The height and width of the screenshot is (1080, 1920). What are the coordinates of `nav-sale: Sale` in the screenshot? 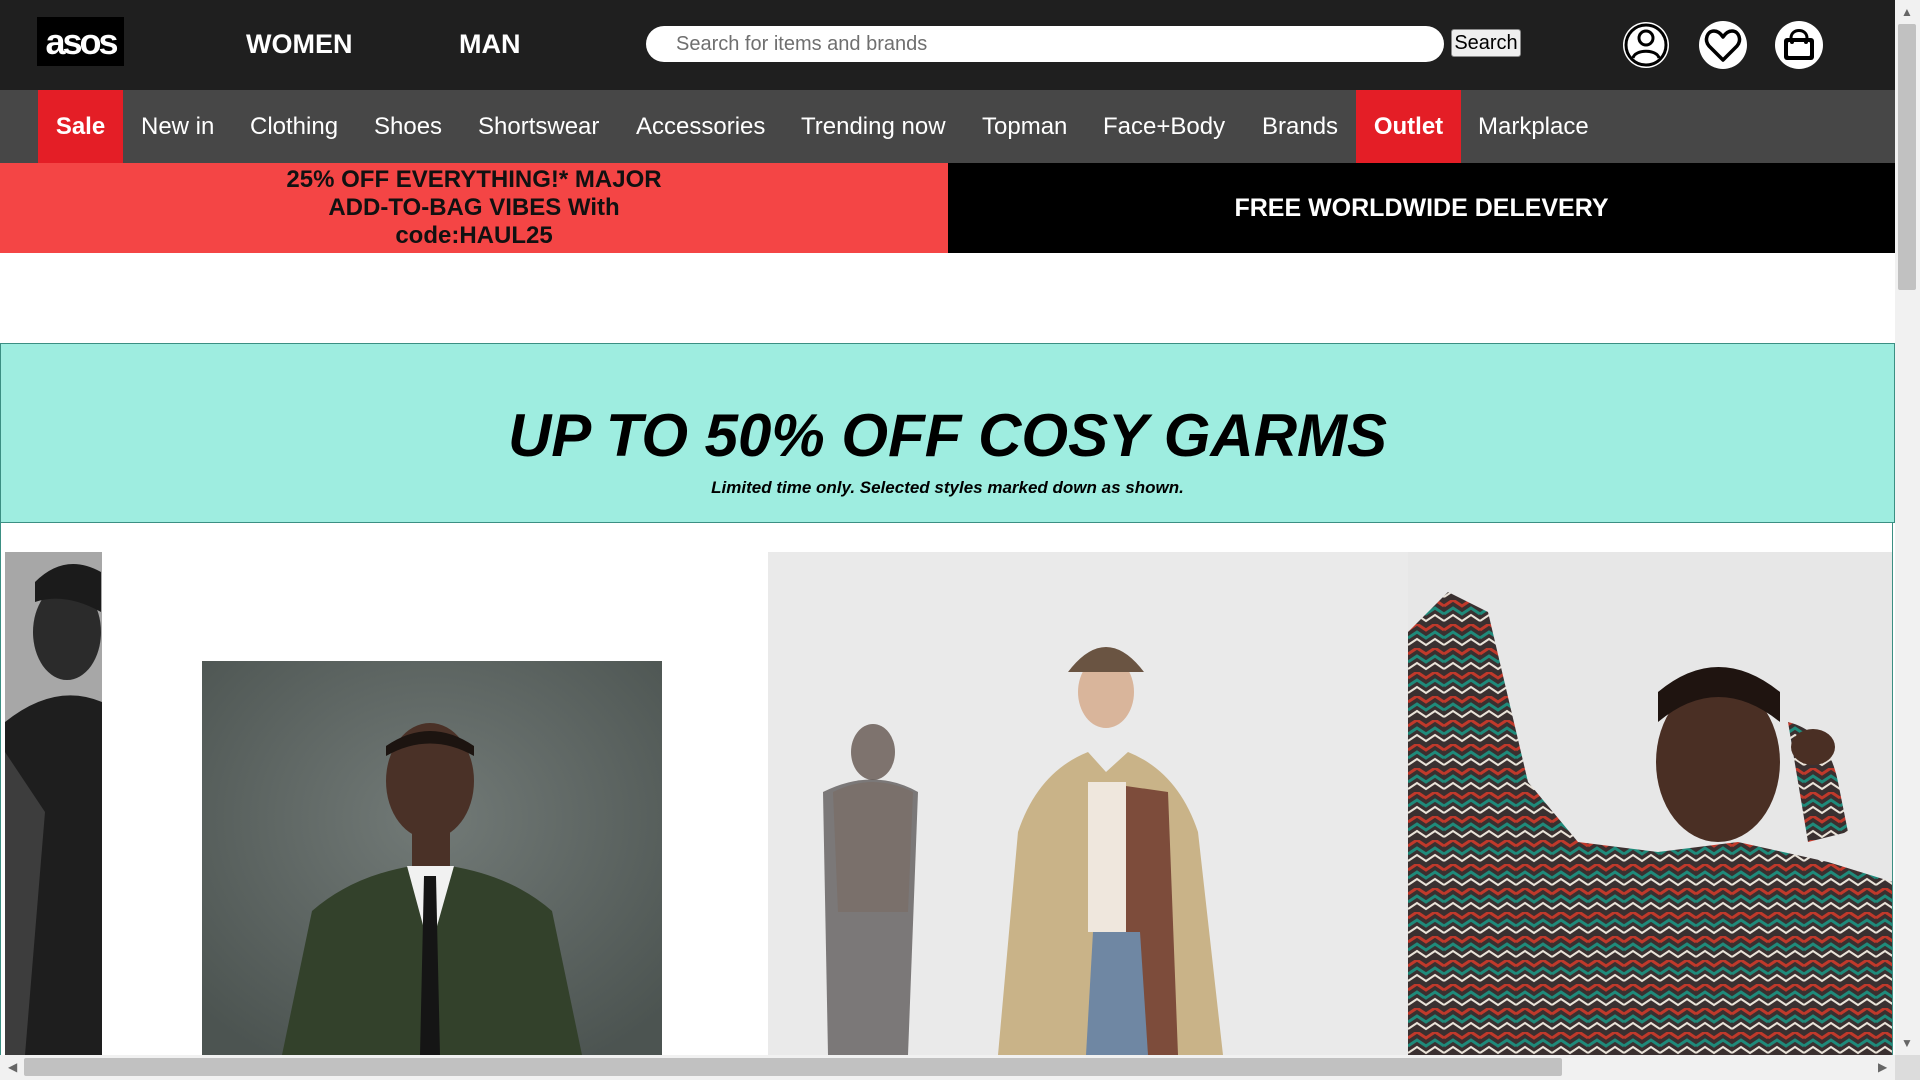 It's located at (80, 126).